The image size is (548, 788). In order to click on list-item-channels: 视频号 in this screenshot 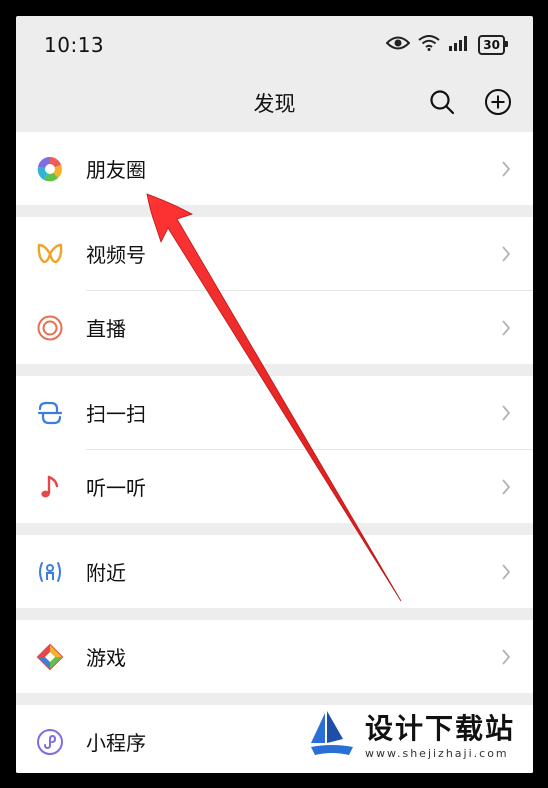, I will do `click(274, 253)`.